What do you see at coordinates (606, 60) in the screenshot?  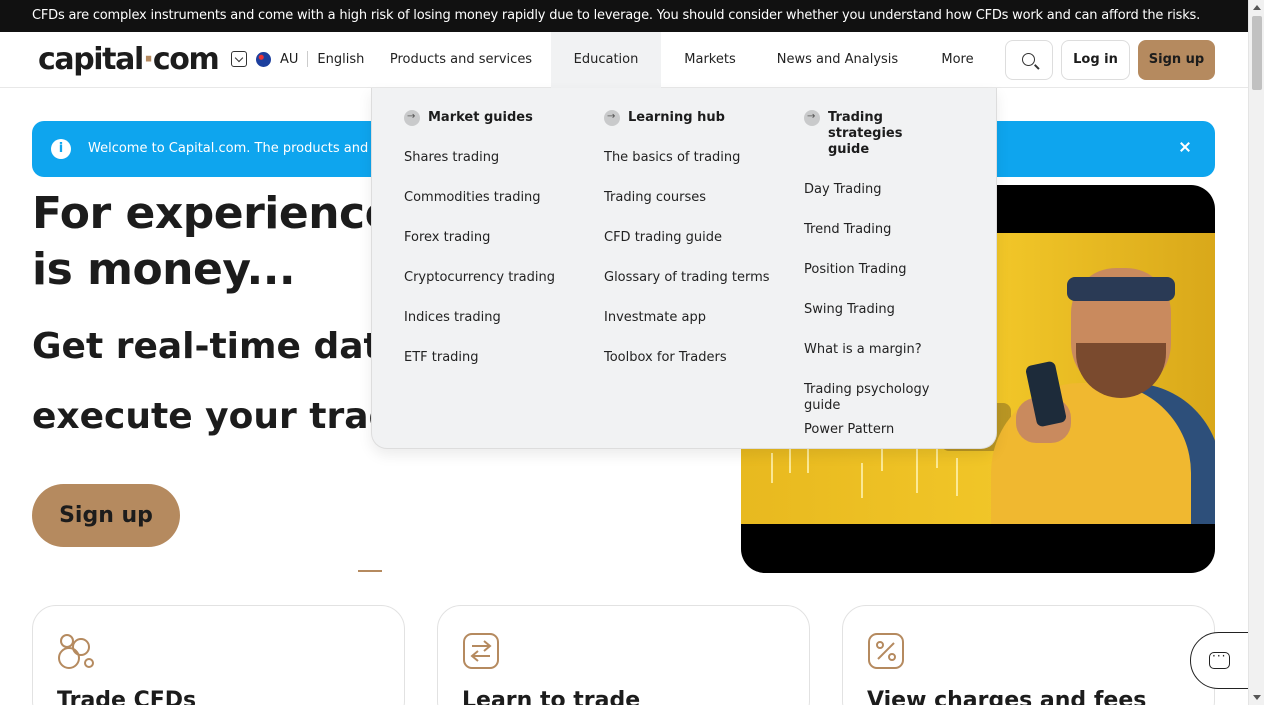 I see `nav-education: Education` at bounding box center [606, 60].